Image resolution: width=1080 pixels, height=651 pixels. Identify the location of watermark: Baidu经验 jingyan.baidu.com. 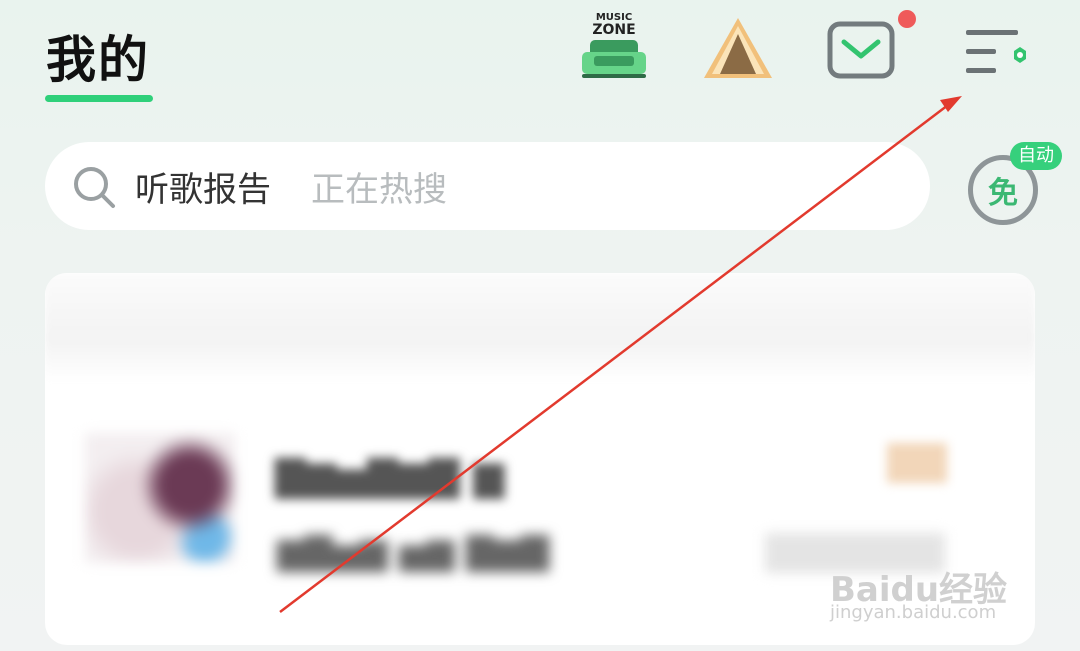
(930, 597).